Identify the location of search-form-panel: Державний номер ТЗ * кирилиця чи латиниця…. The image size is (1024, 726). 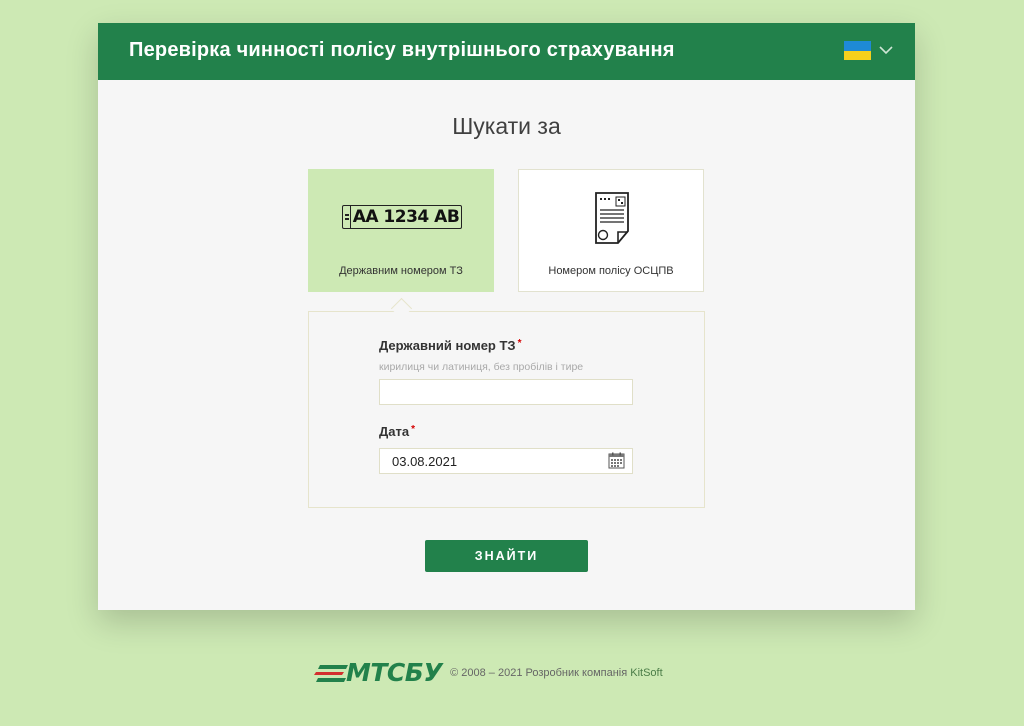
(506, 409).